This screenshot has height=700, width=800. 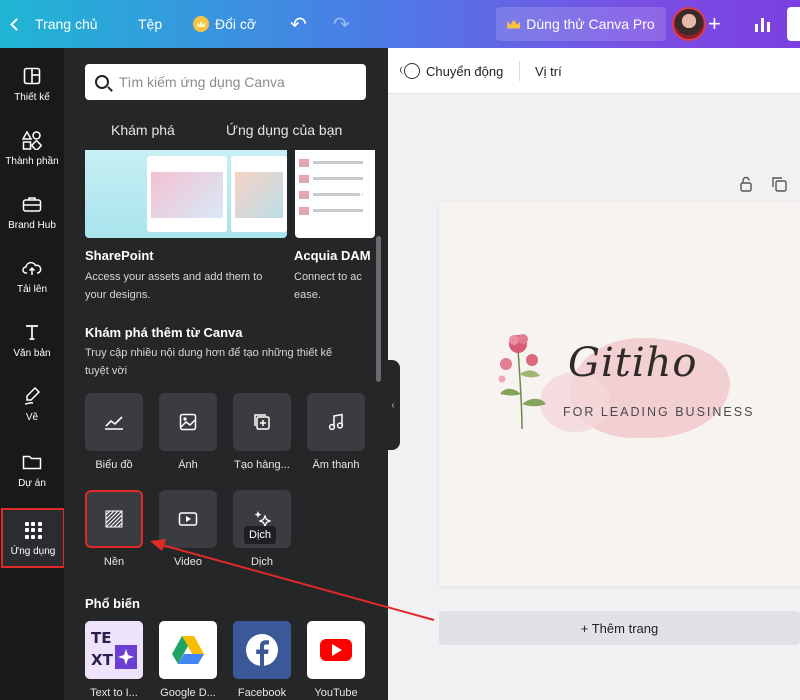 I want to click on file-menu-button: Tệp, so click(x=150, y=24).